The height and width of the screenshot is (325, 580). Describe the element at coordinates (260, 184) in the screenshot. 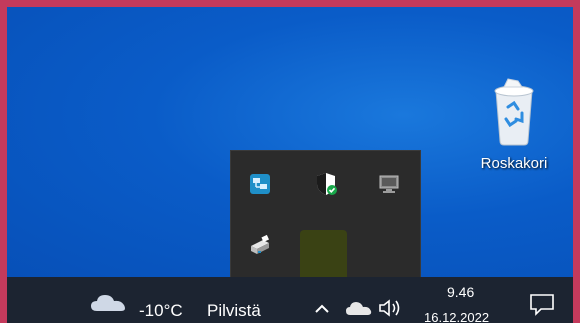

I see `network-app-icon` at that location.